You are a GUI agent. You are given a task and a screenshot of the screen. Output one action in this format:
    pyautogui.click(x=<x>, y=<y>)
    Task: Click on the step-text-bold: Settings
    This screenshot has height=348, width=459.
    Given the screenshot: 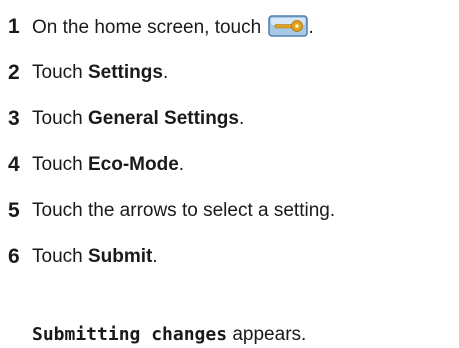 What is the action you would take?
    pyautogui.click(x=125, y=72)
    